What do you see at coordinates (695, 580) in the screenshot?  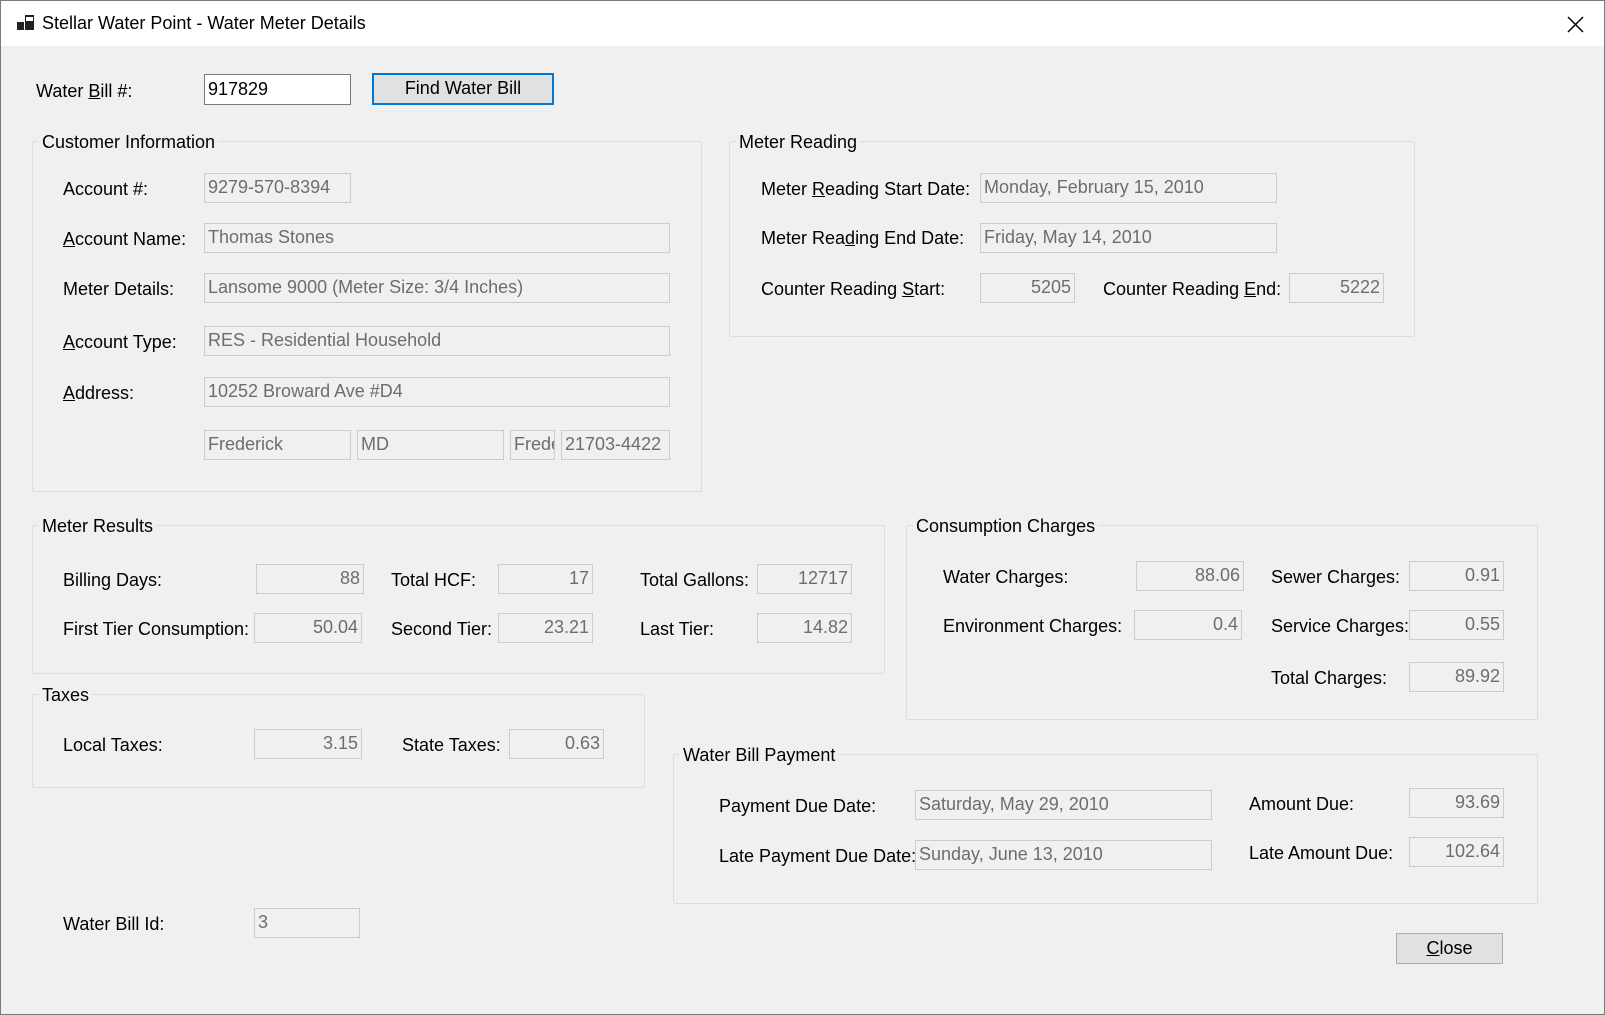 I see `total-gallons-label: Total Gallons:` at bounding box center [695, 580].